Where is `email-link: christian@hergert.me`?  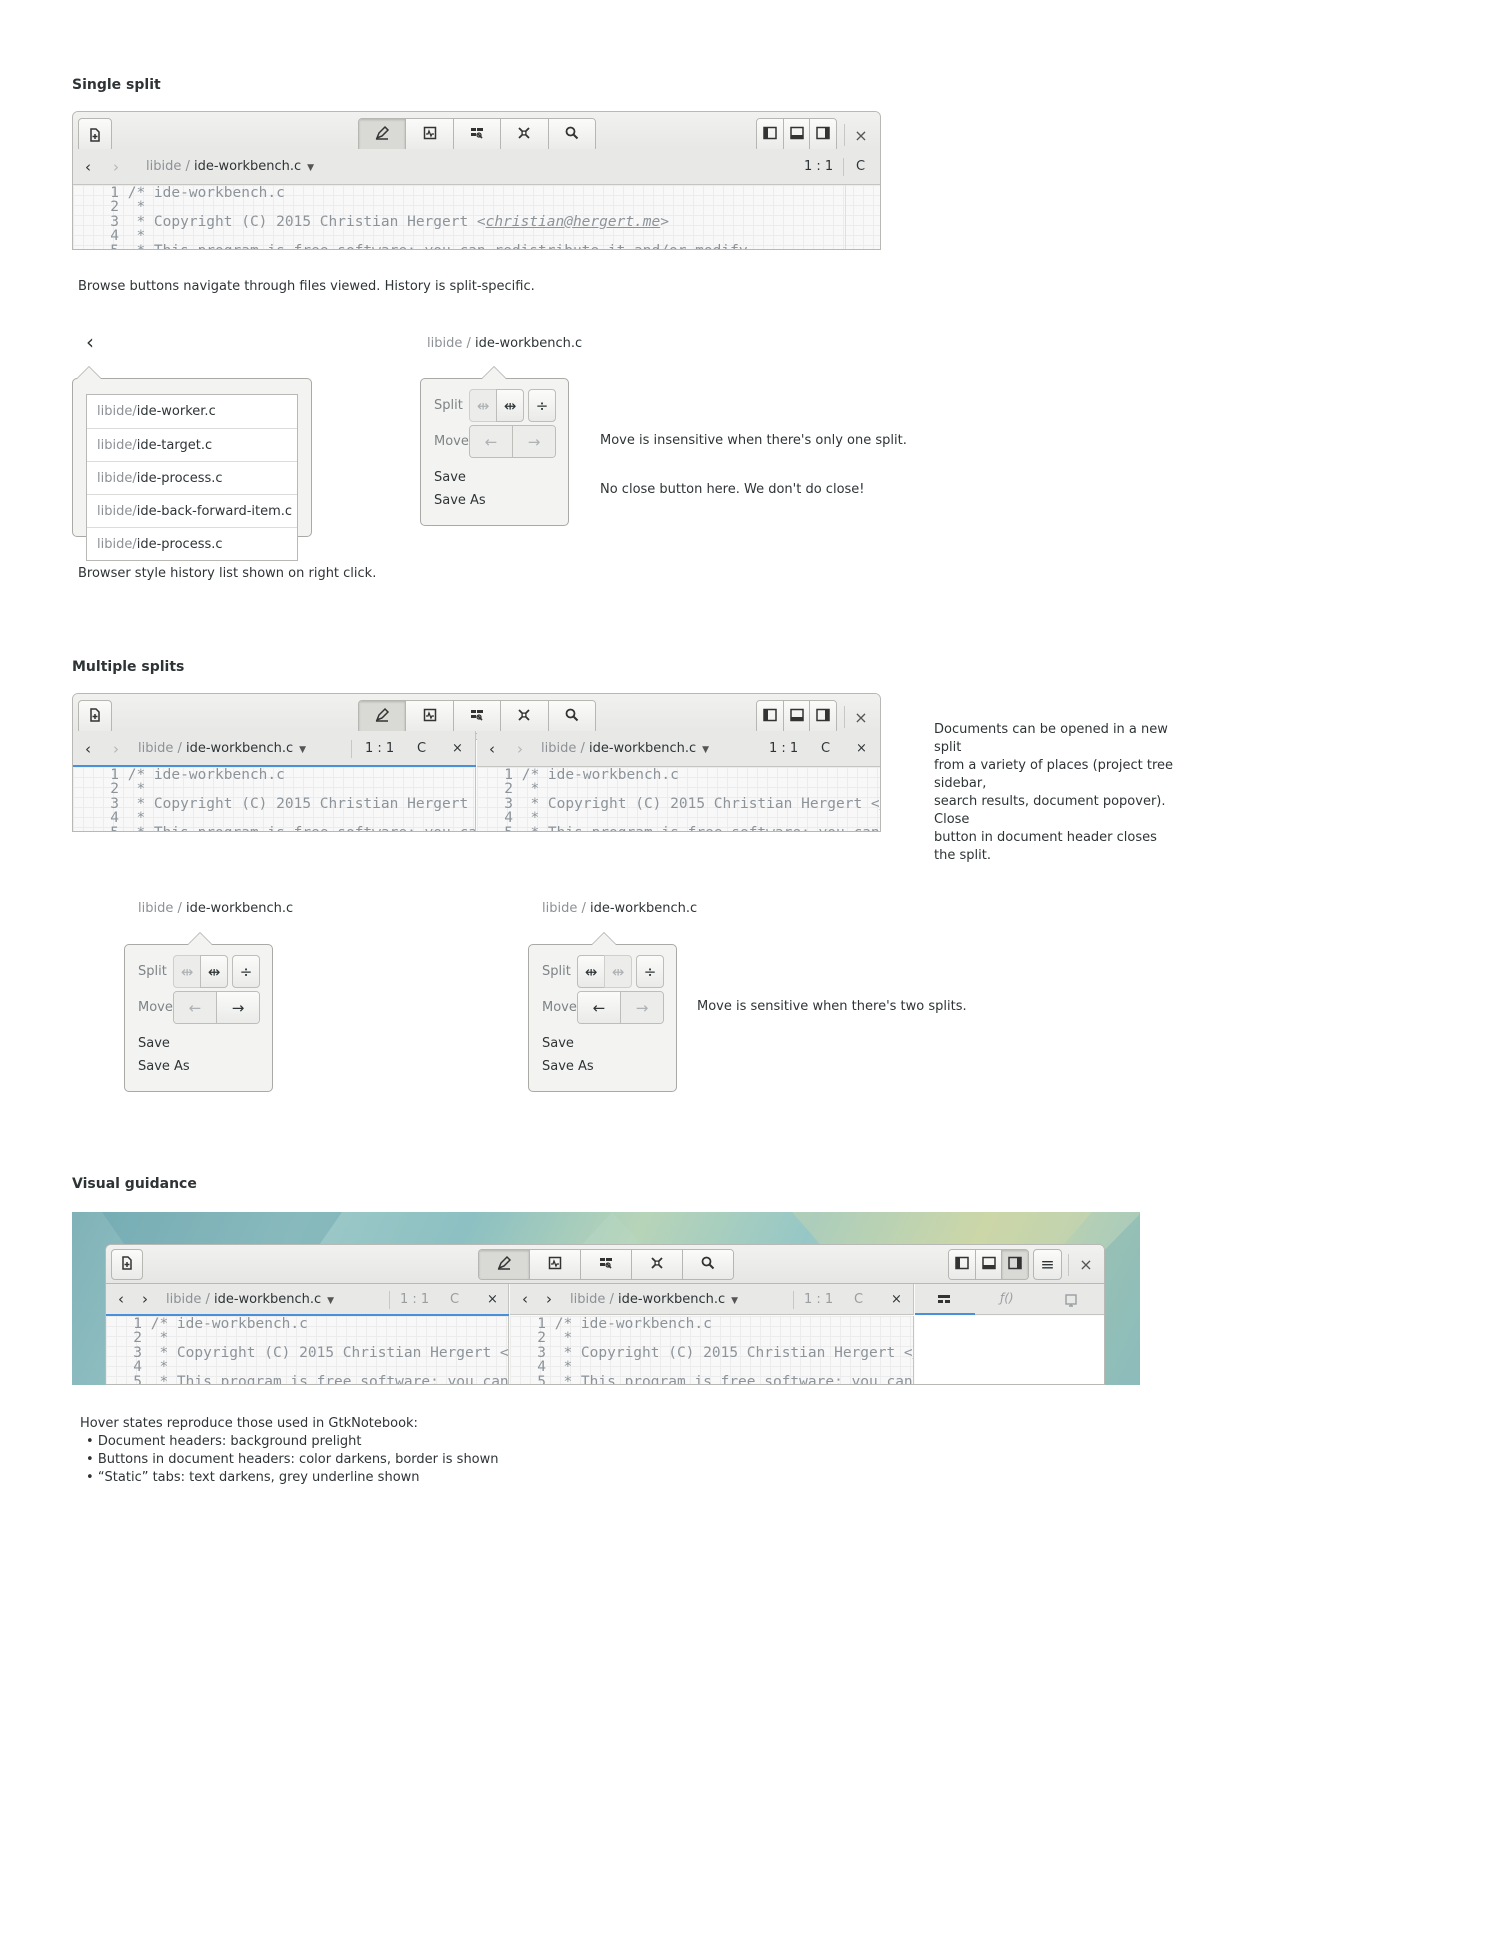 email-link: christian@hergert.me is located at coordinates (573, 222).